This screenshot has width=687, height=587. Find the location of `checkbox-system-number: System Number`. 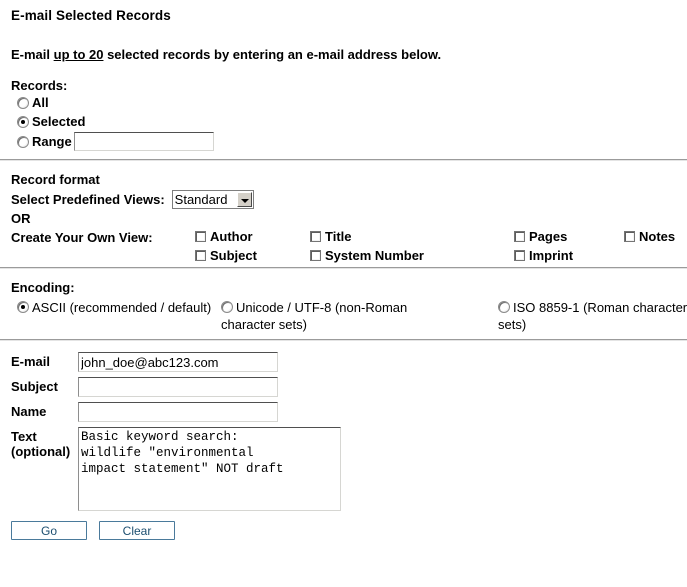

checkbox-system-number: System Number is located at coordinates (367, 255).